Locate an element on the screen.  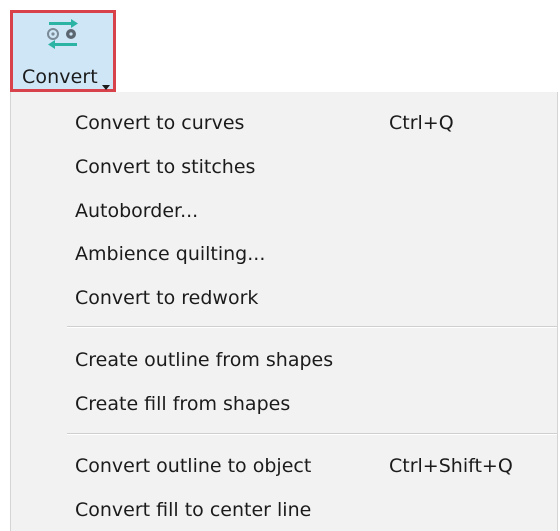
menu-item-convert-to-curves: Convert to curves Ctrl+Q is located at coordinates (284, 124).